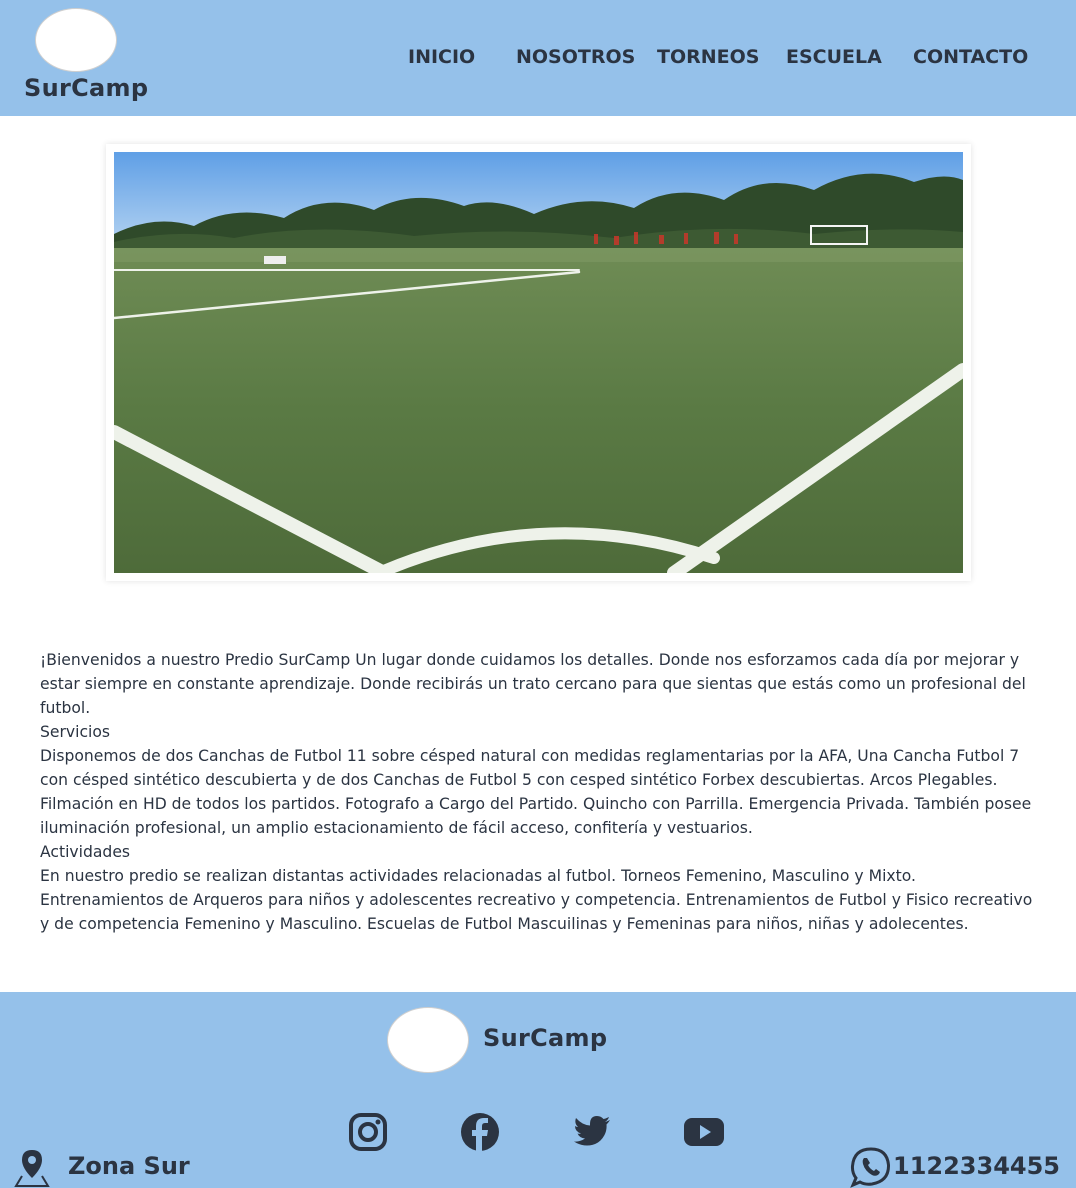 The height and width of the screenshot is (1188, 1076). I want to click on youtube-icon, so click(704, 1132).